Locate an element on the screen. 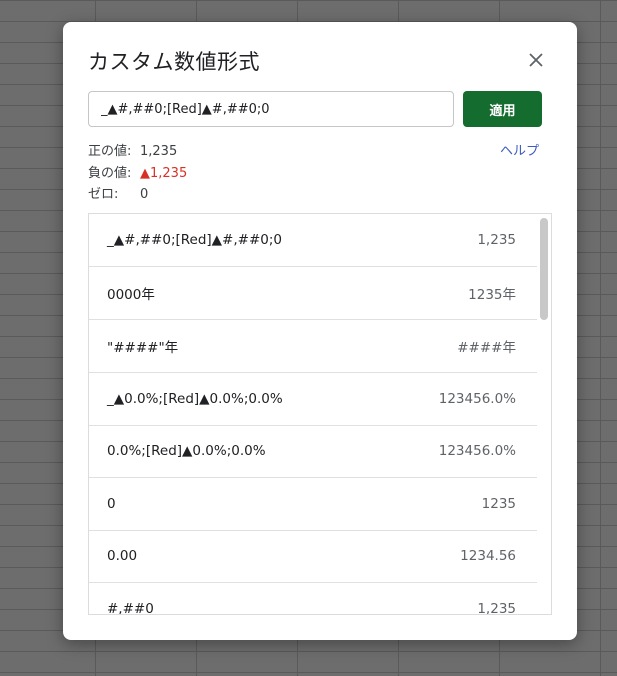  list-item: "####"年 ####年 is located at coordinates (313, 346).